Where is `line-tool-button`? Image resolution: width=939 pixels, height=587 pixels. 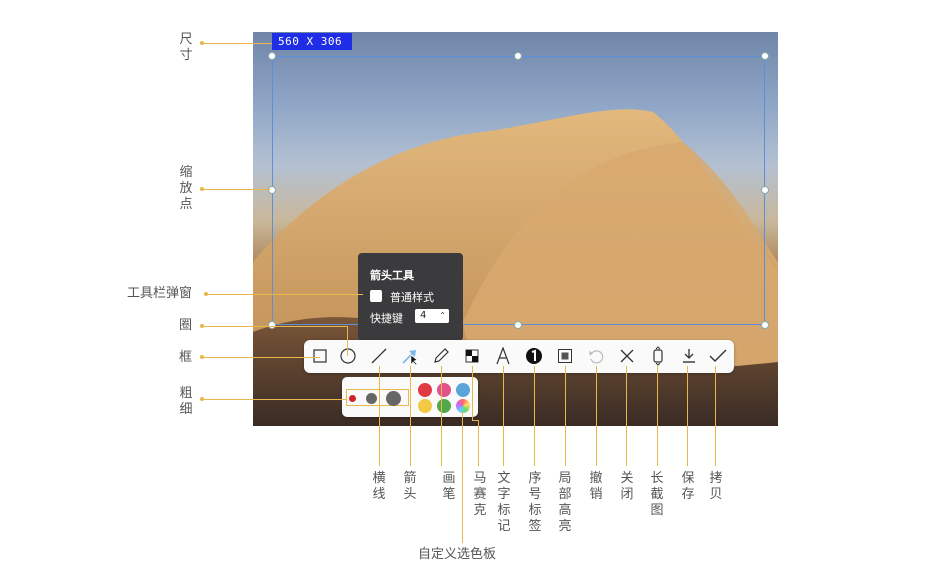
line-tool-button is located at coordinates (379, 356).